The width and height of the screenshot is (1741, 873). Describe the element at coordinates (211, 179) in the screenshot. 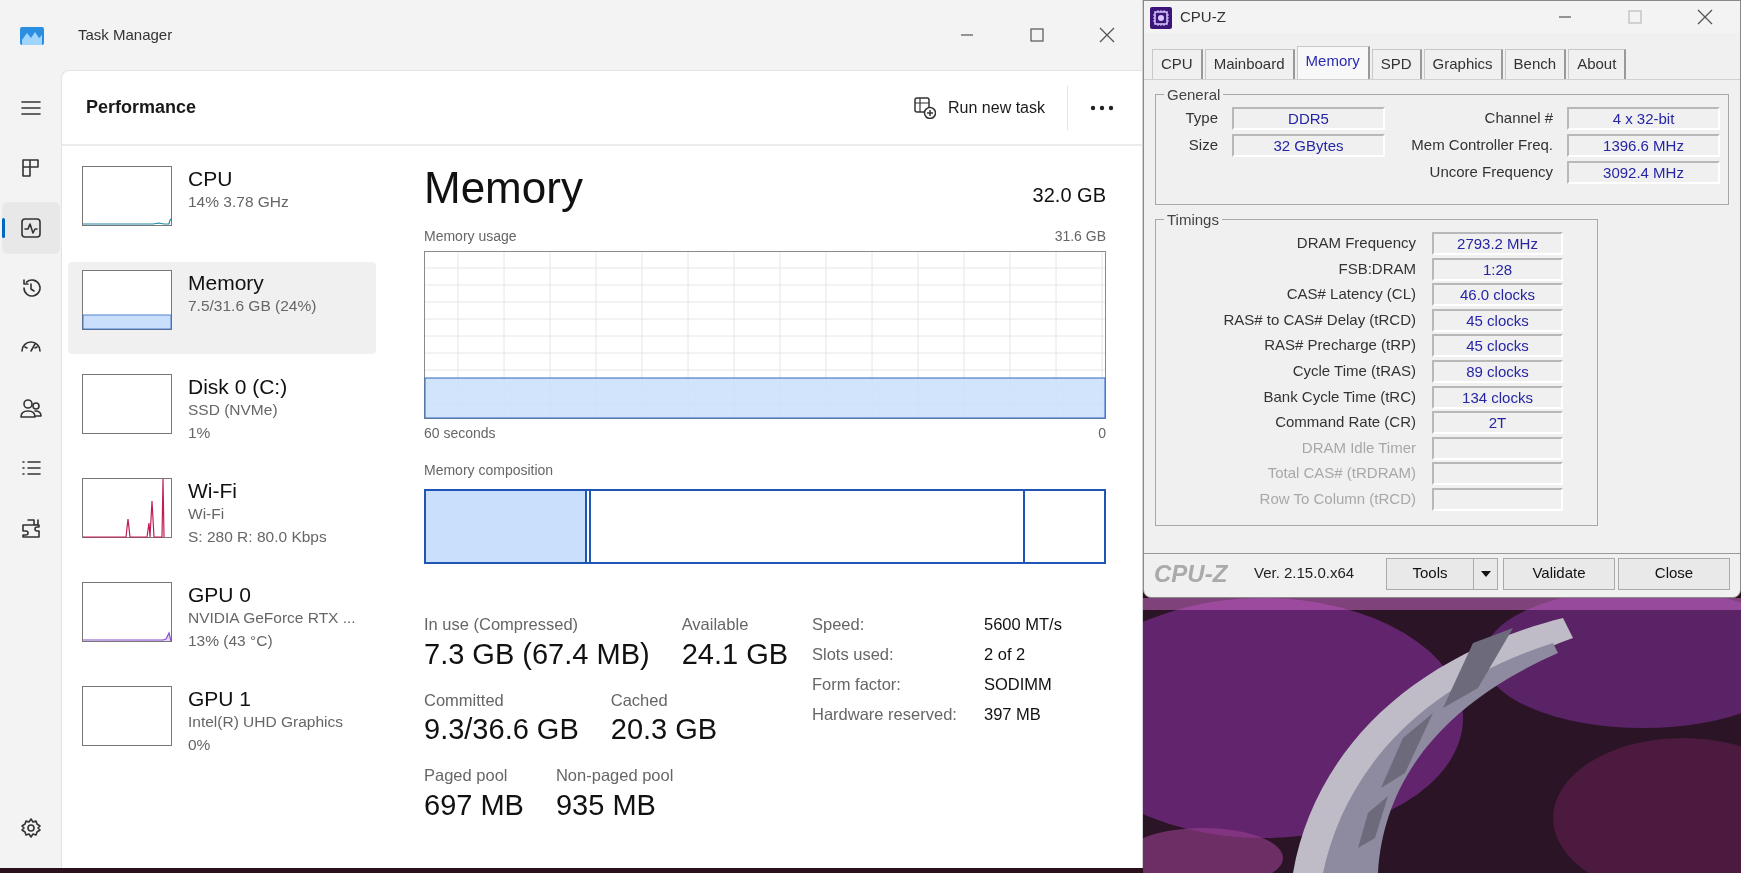

I see `resource-name: CPU` at that location.